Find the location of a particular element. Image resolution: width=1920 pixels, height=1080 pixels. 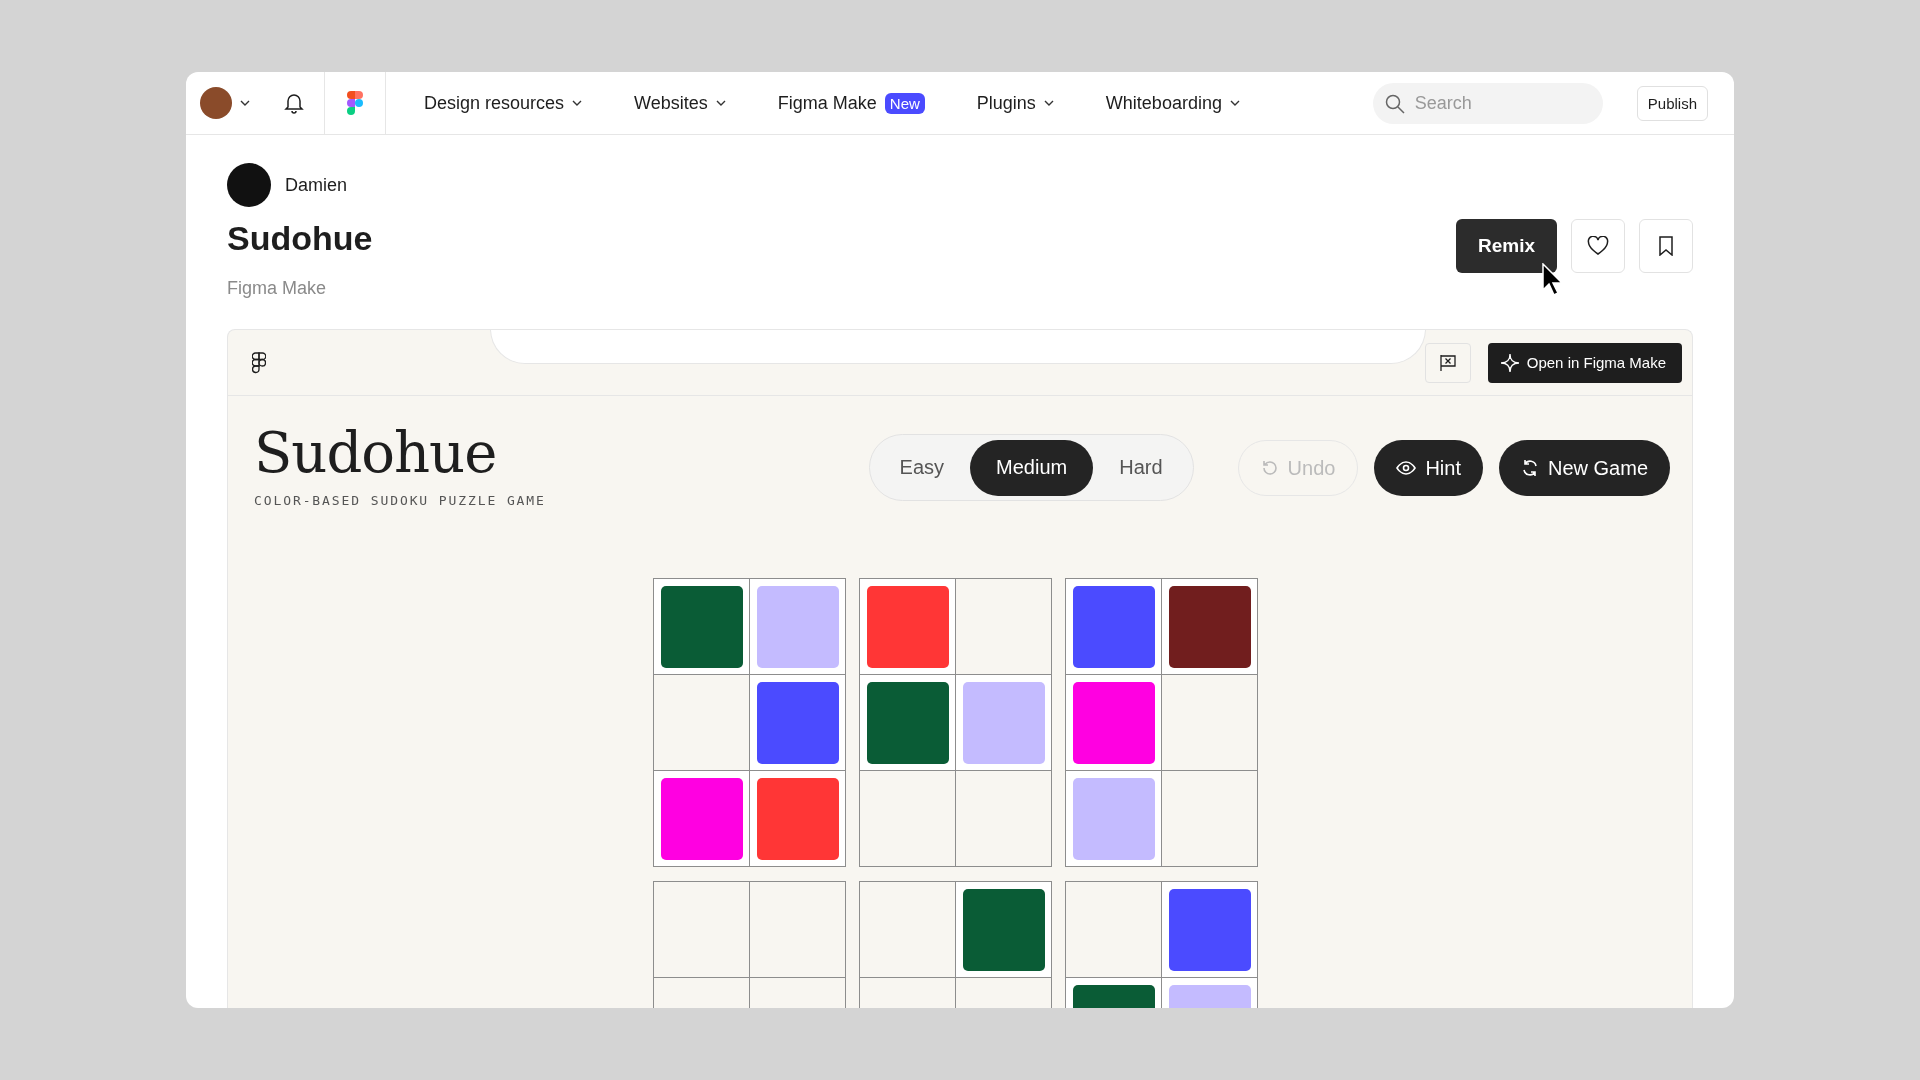

remix-button: Remix is located at coordinates (1506, 246).